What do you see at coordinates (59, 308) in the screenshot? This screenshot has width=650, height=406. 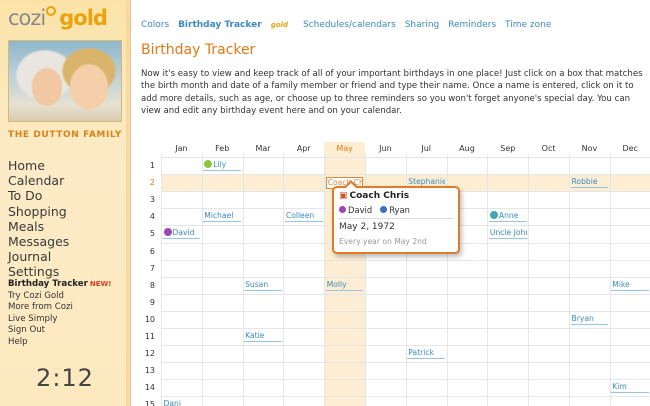 I see `nav-more-from-cozi: More from Cozi` at bounding box center [59, 308].